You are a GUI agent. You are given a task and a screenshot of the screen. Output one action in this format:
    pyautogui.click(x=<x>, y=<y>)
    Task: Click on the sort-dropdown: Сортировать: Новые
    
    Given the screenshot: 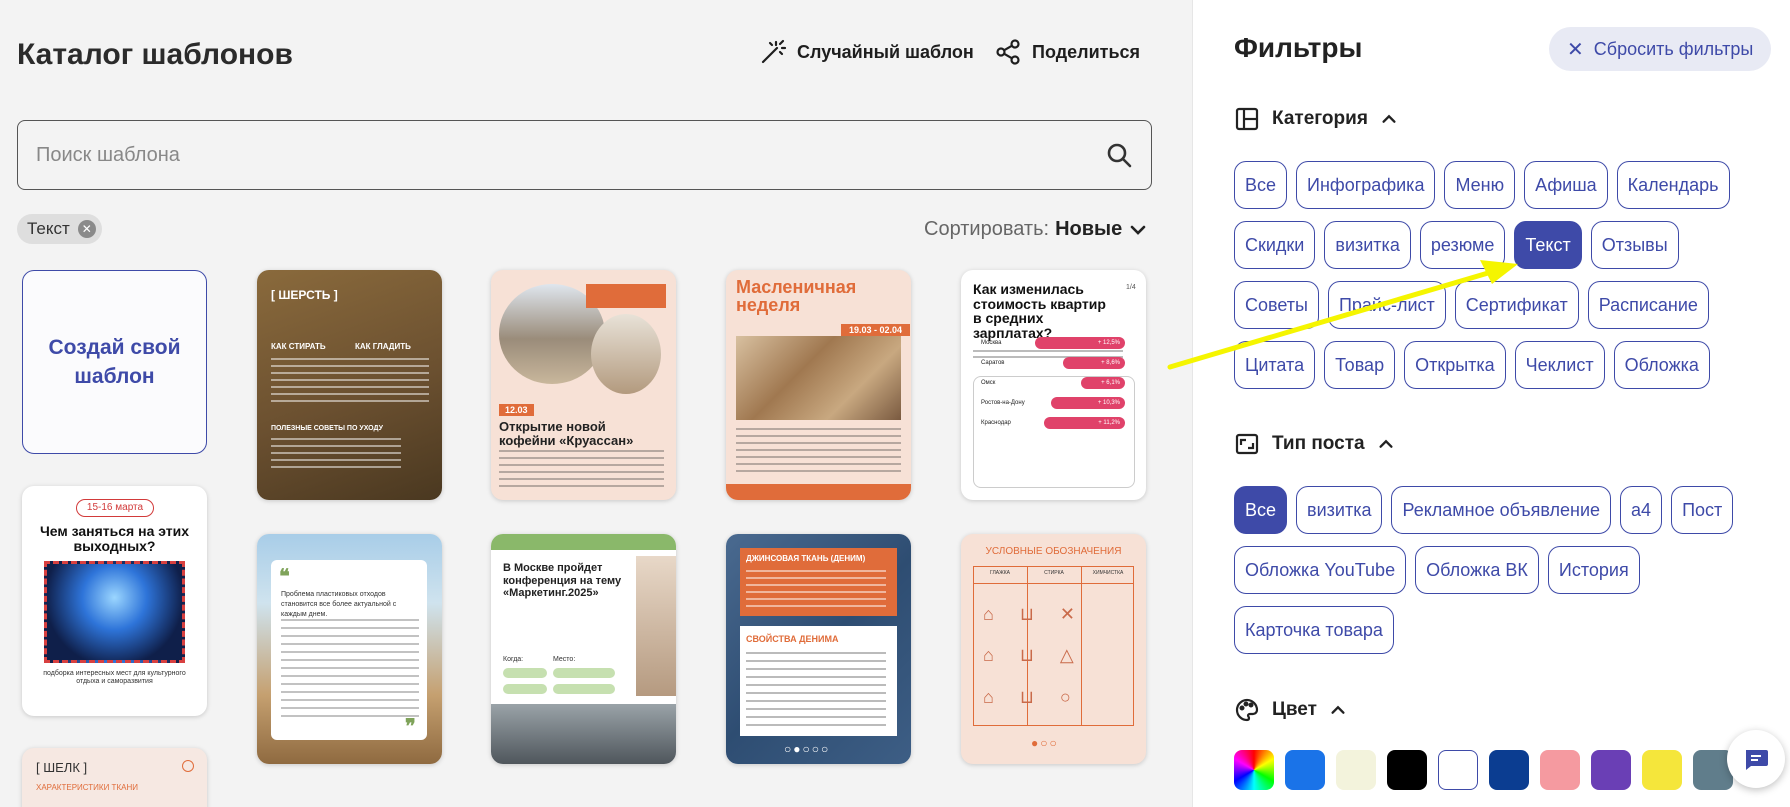 What is the action you would take?
    pyautogui.click(x=1036, y=229)
    